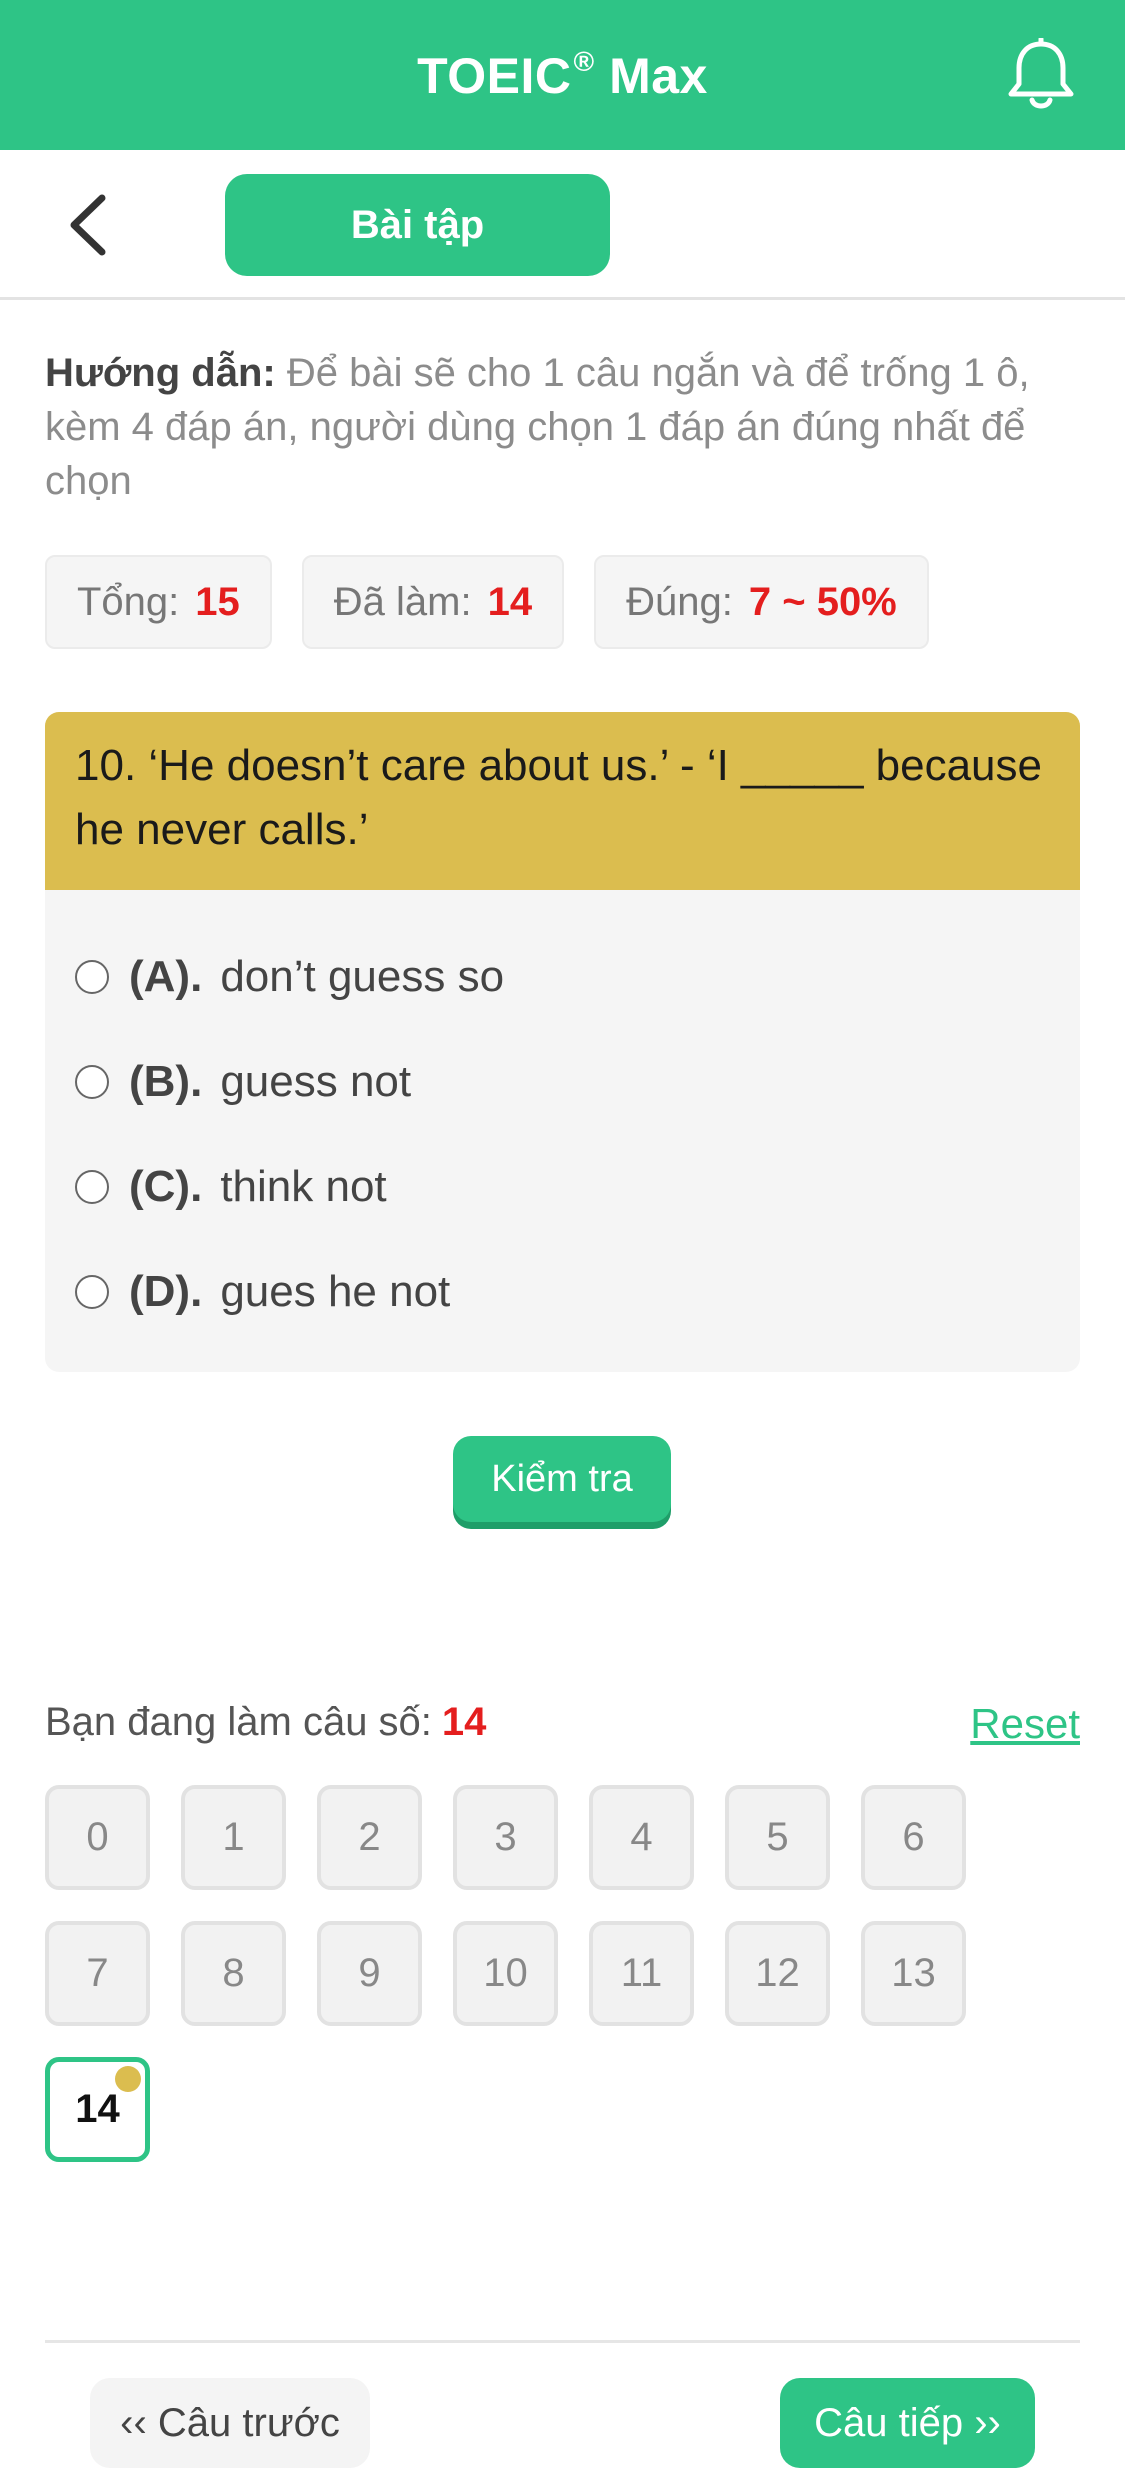 The height and width of the screenshot is (2468, 1125). Describe the element at coordinates (417, 225) in the screenshot. I see `exercise-tab-button: Bài tập` at that location.